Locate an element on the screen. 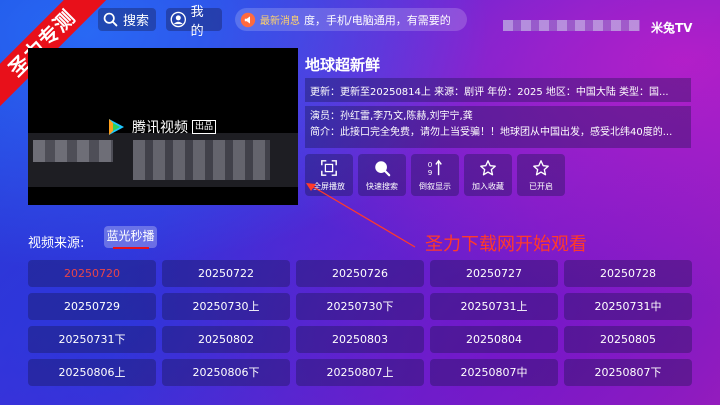  episode-button: 20250802 is located at coordinates (226, 339).